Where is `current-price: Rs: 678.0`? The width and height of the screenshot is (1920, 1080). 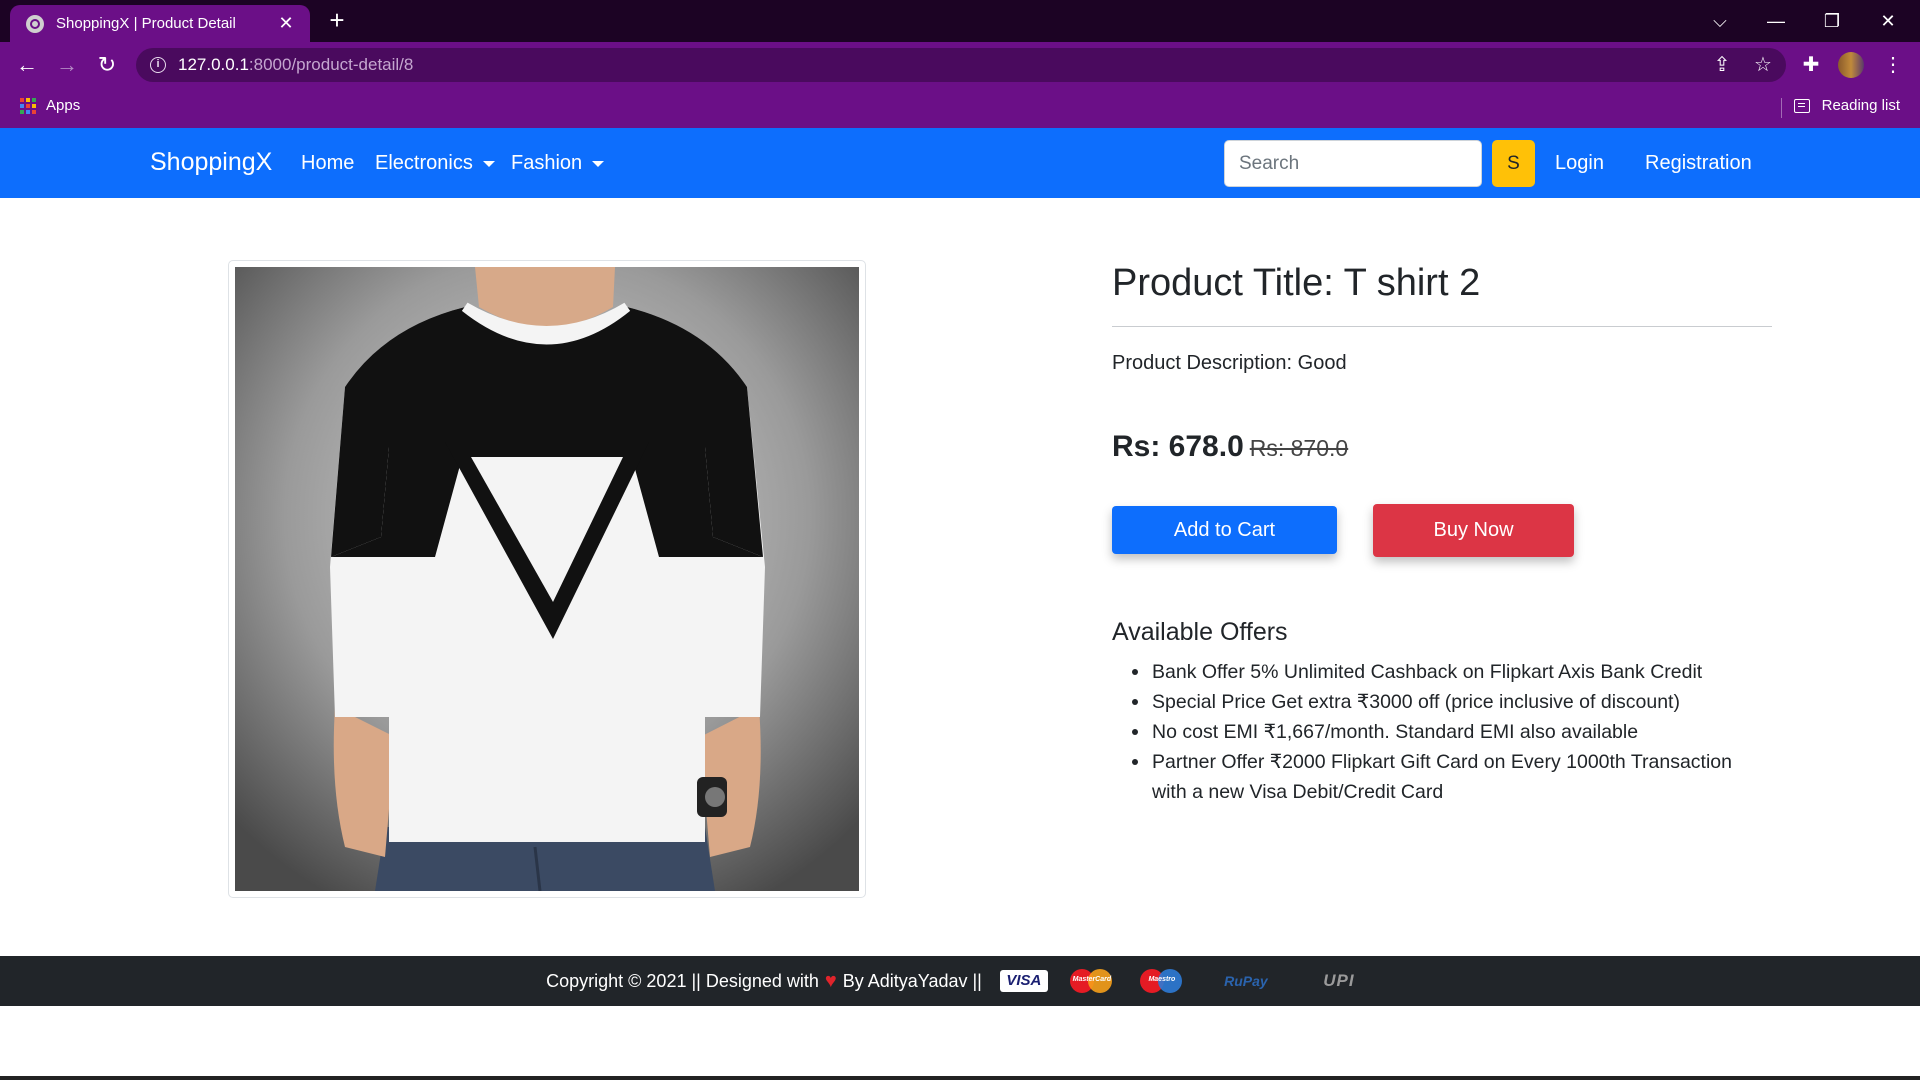 current-price: Rs: 678.0 is located at coordinates (1178, 446).